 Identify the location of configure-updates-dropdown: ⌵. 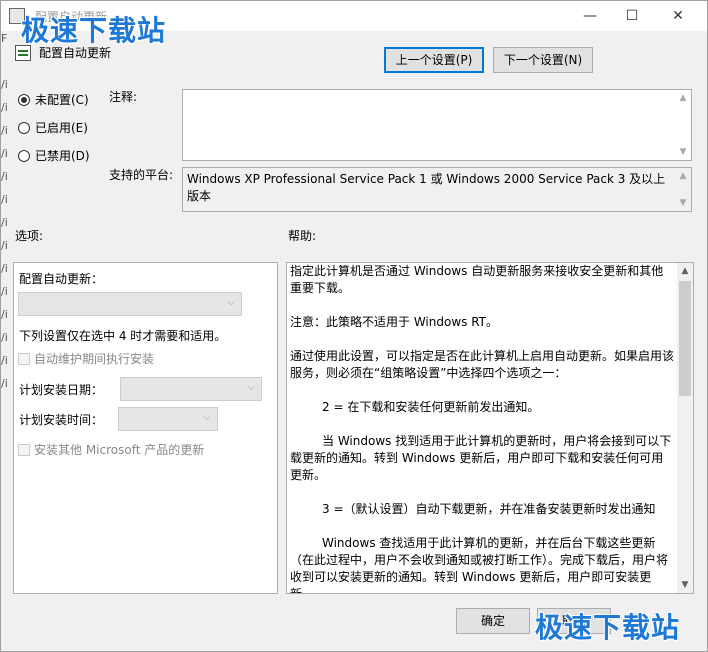
(130, 304).